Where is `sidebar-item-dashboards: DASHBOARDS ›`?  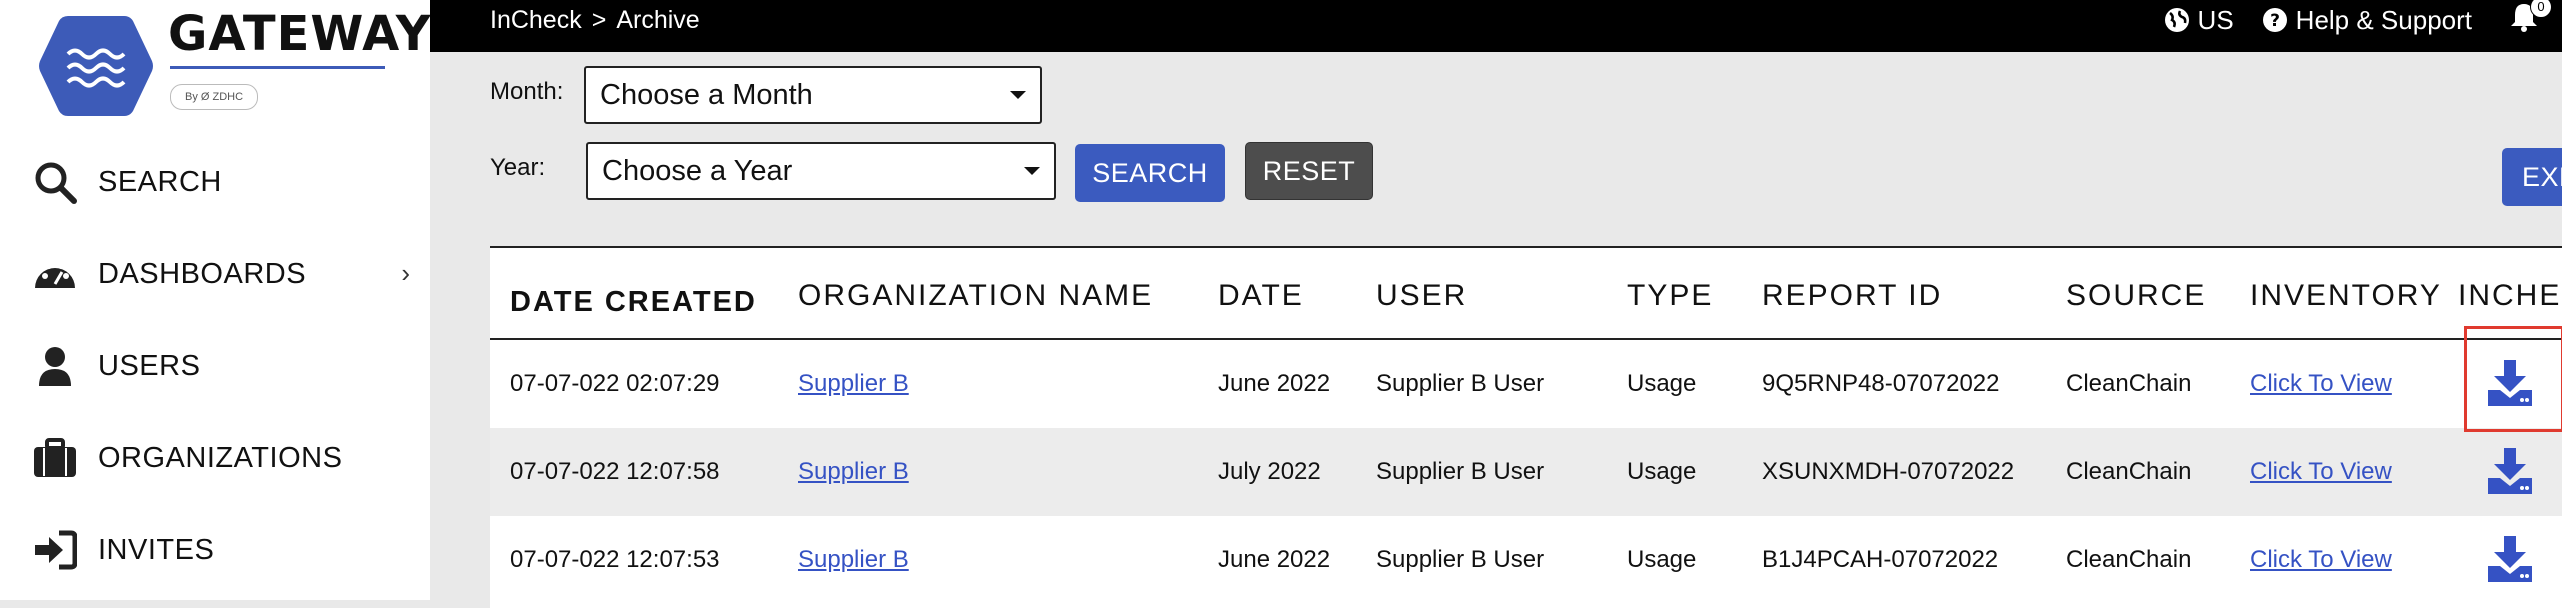
sidebar-item-dashboards: DASHBOARDS › is located at coordinates (225, 274).